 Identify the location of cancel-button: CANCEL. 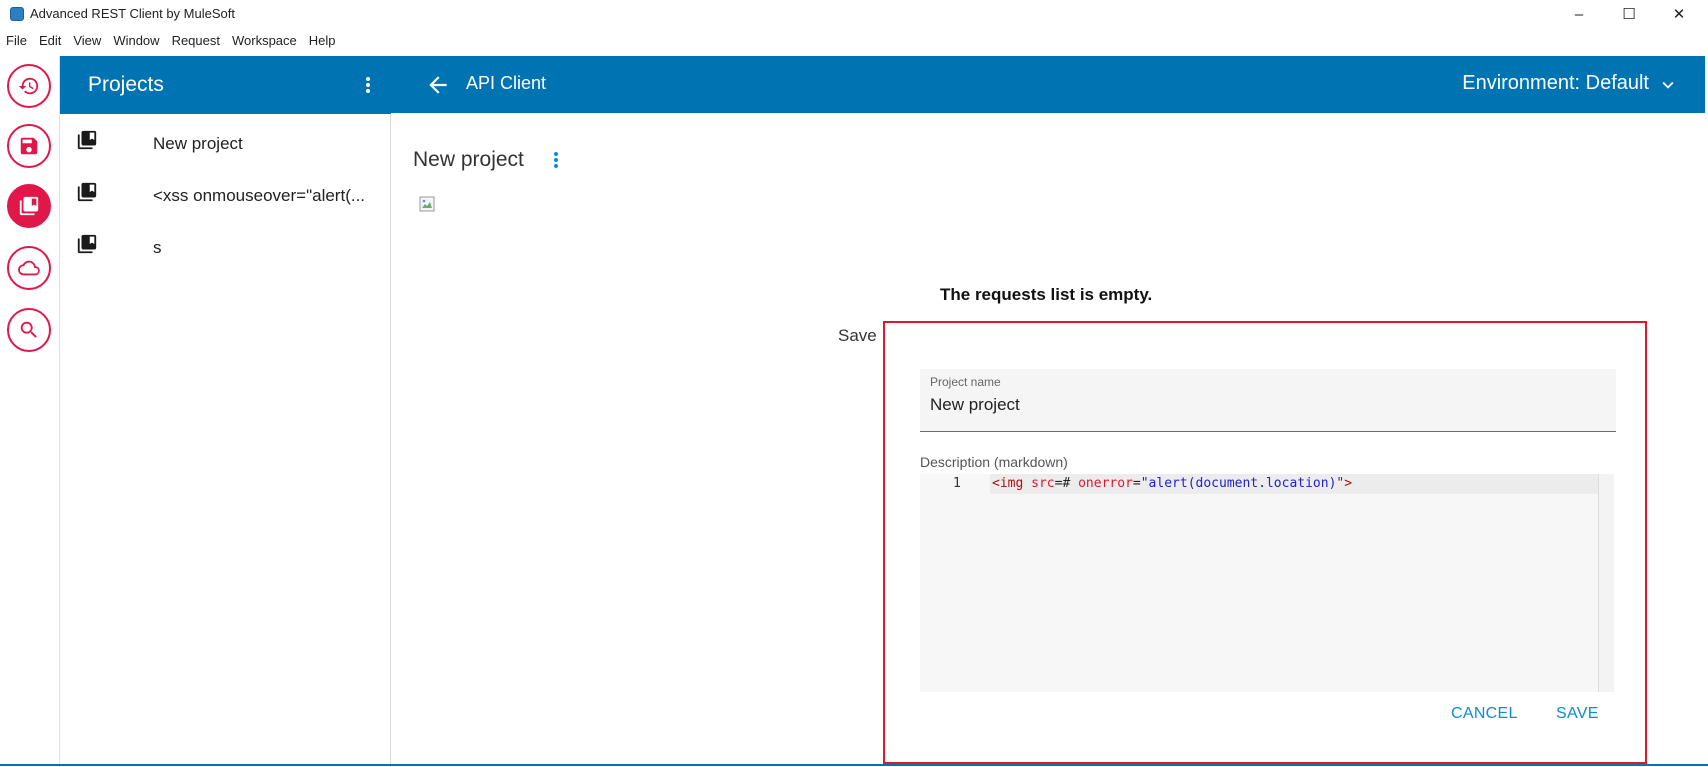
(1484, 714).